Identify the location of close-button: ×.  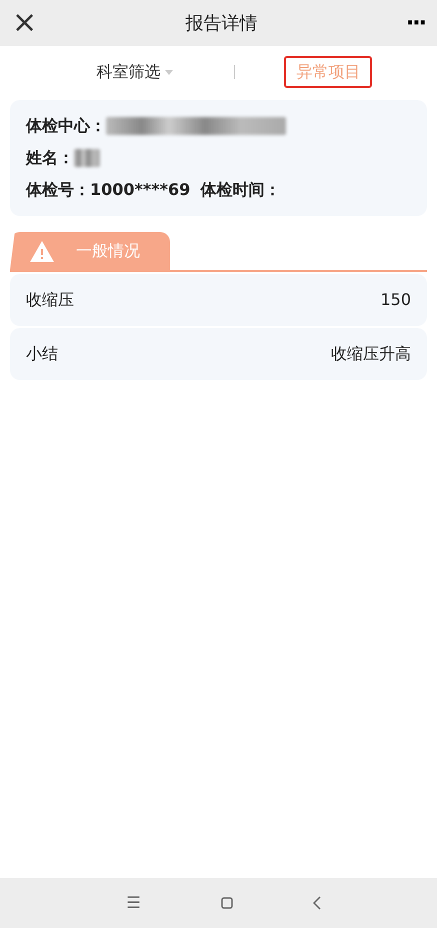
(25, 23).